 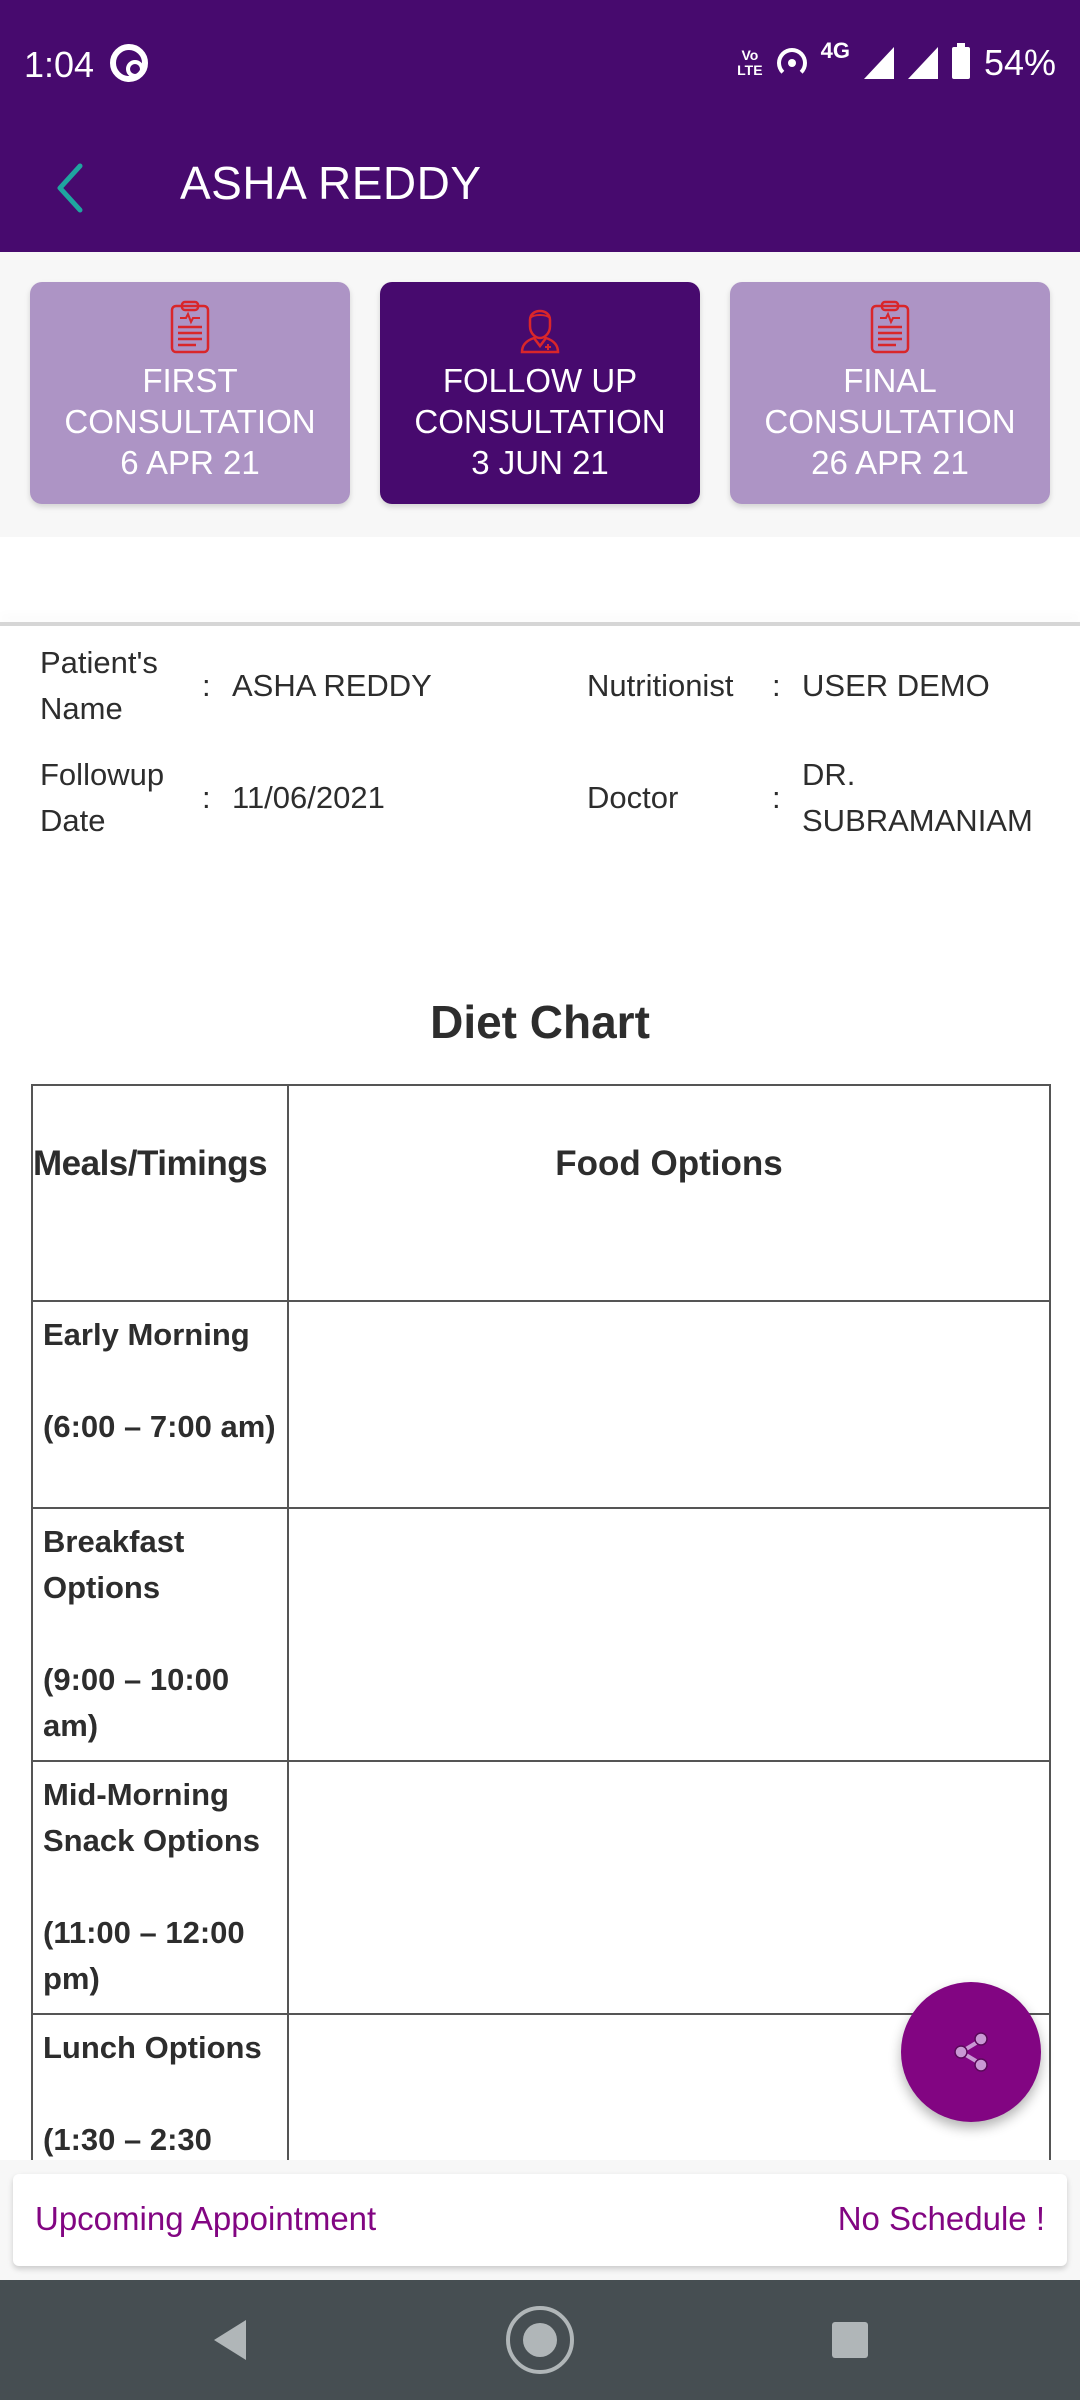 What do you see at coordinates (206, 2218) in the screenshot?
I see `upcoming-appointment-label: Upcoming Appointment` at bounding box center [206, 2218].